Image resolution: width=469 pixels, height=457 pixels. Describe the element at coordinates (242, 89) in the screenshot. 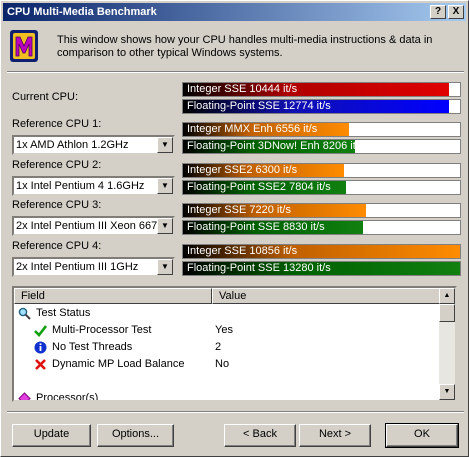

I see `bar-label: Integer SSE 10444 it/s` at that location.